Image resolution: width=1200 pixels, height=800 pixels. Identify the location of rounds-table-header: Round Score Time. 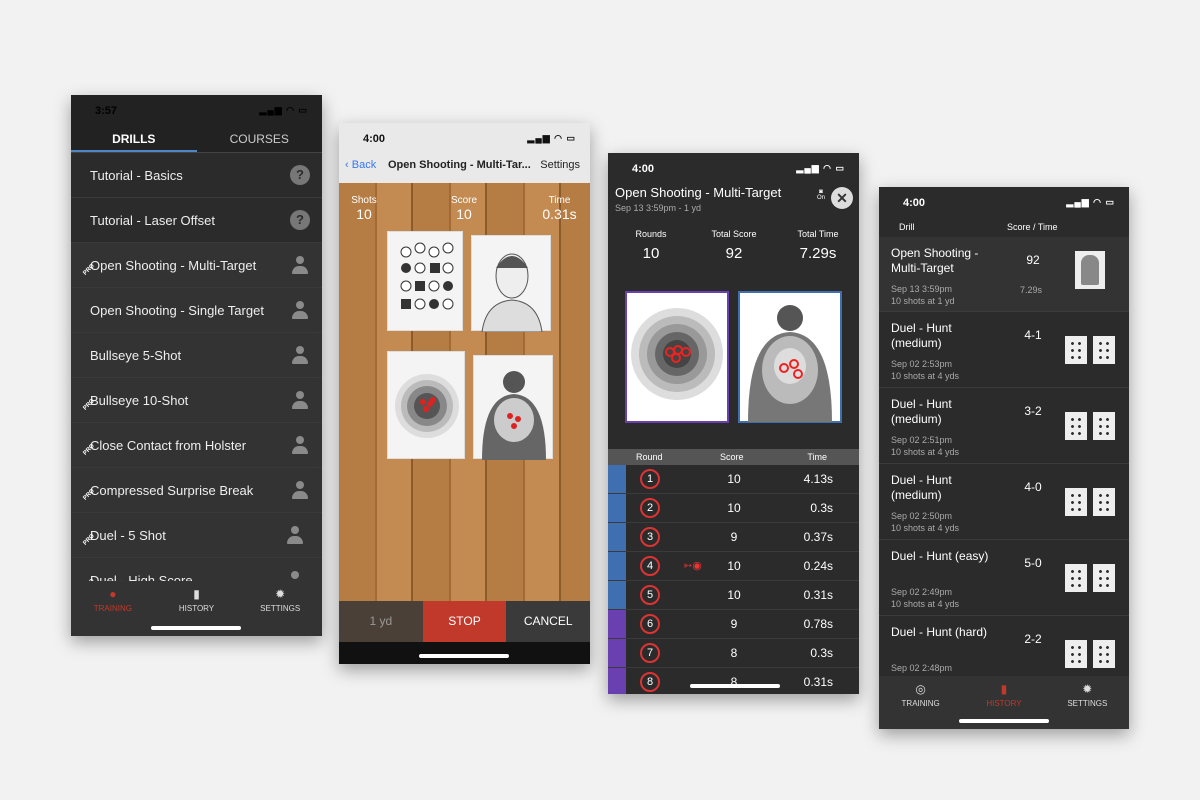
(733, 457).